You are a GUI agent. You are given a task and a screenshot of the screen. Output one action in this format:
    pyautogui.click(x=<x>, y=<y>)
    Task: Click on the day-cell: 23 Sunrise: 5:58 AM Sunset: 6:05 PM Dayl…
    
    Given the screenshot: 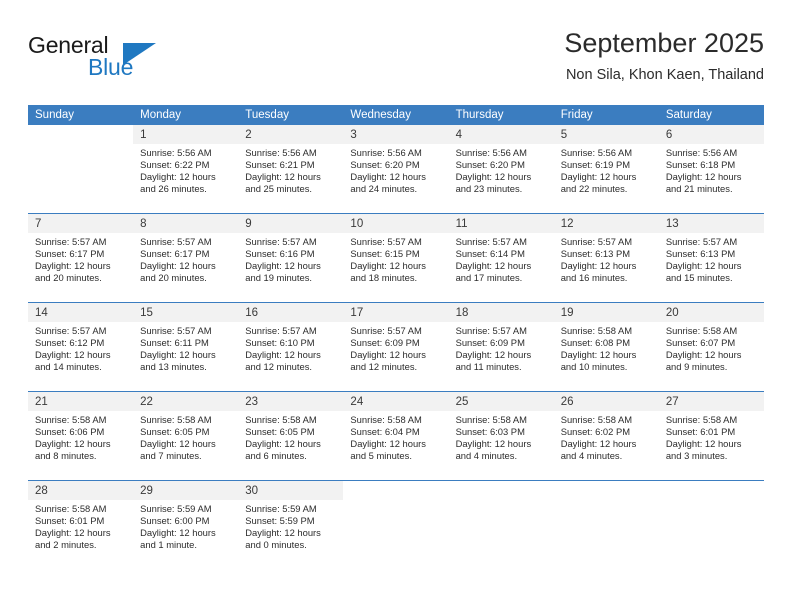 What is the action you would take?
    pyautogui.click(x=291, y=436)
    